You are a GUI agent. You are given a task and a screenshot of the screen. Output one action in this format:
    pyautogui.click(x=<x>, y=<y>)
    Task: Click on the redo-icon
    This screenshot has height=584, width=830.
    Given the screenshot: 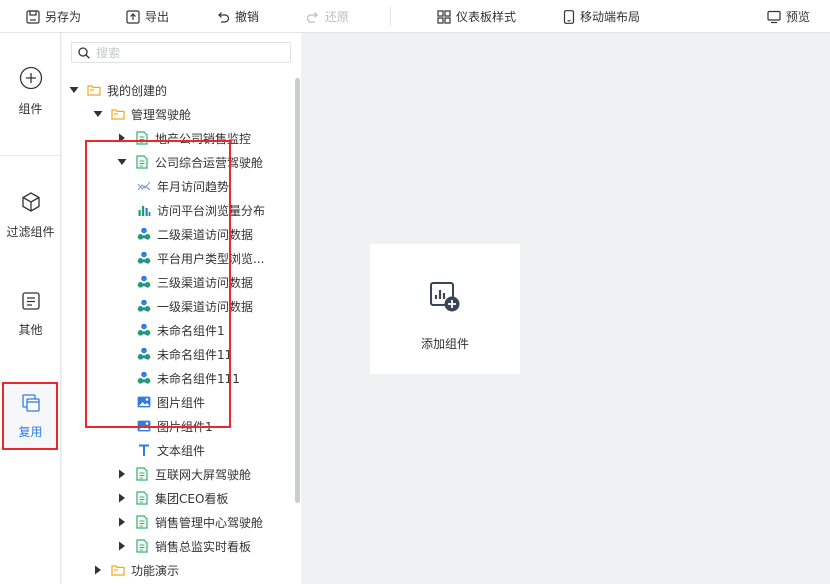 What is the action you would take?
    pyautogui.click(x=312, y=17)
    